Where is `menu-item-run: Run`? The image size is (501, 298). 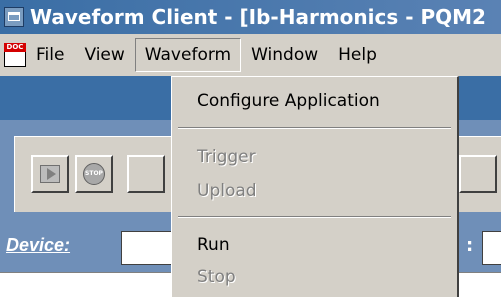
menu-item-run: Run is located at coordinates (314, 245).